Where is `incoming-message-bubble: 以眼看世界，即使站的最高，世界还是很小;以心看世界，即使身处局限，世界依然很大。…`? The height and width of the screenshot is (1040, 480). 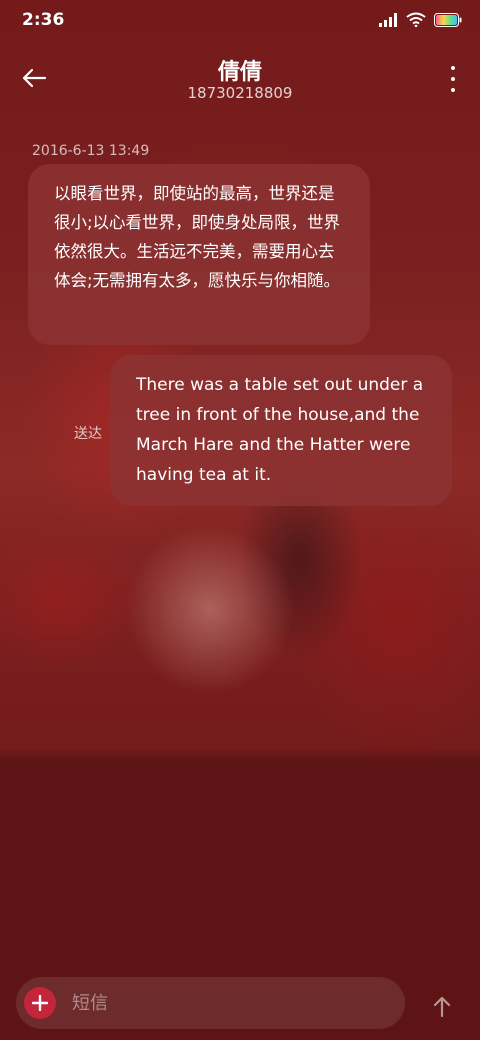 incoming-message-bubble: 以眼看世界，即使站的最高，世界还是很小;以心看世界，即使身处局限，世界依然很大。… is located at coordinates (199, 254).